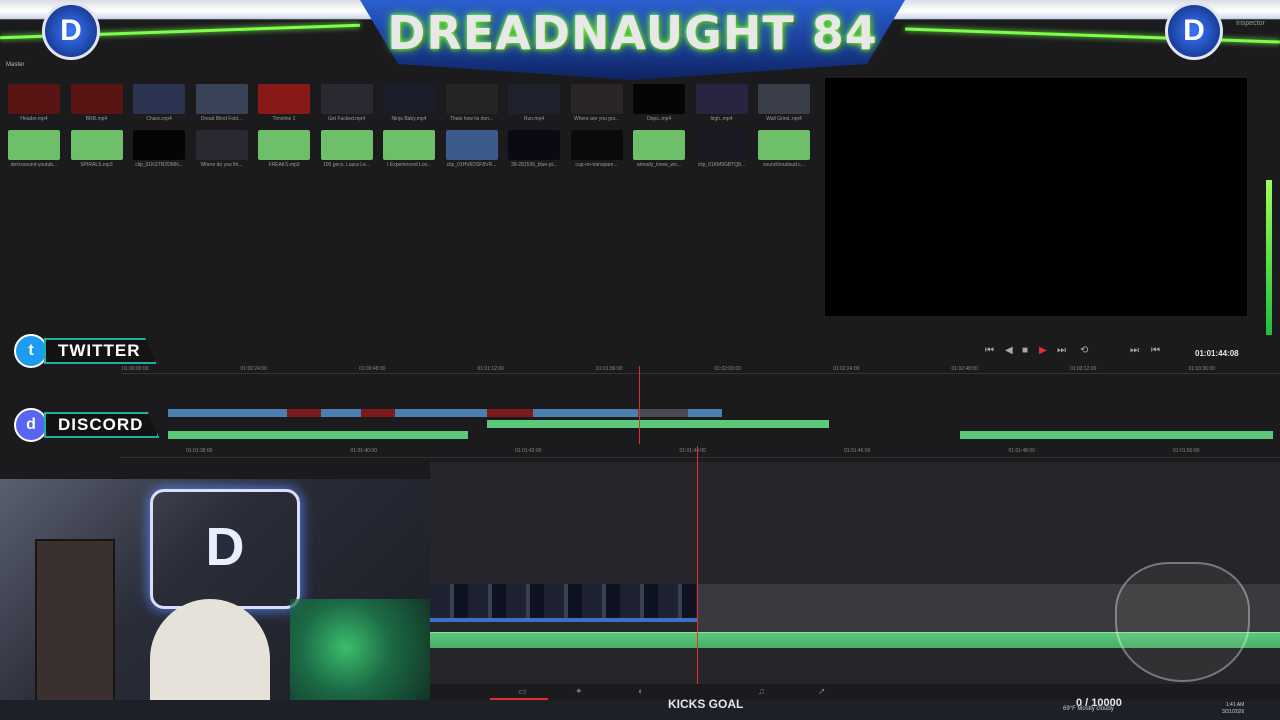 Image resolution: width=1280 pixels, height=720 pixels. I want to click on skip-to-end-icon: ⏭, so click(1061, 350).